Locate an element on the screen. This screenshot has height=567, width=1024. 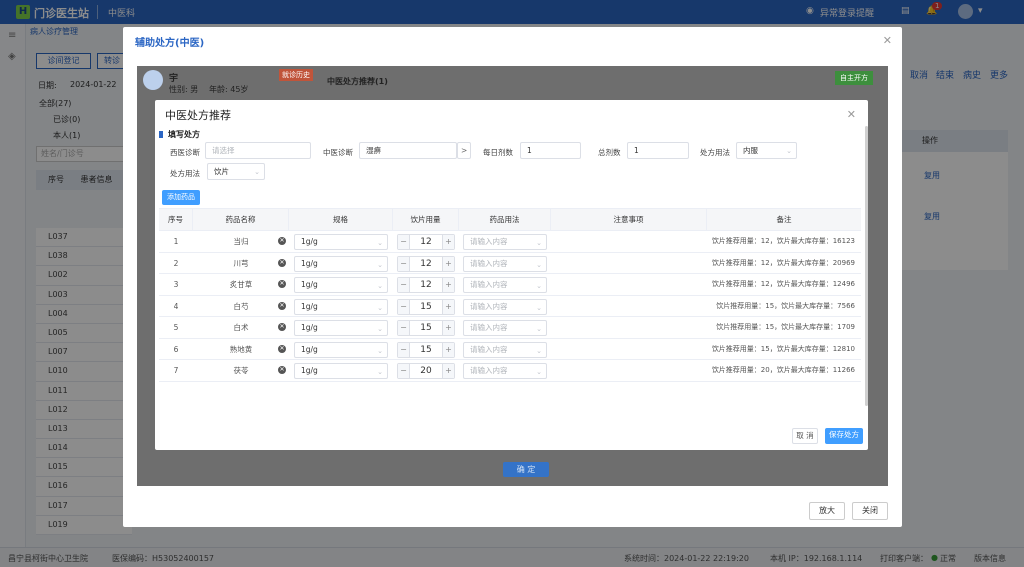
row-no: 6 is located at coordinates (176, 349).